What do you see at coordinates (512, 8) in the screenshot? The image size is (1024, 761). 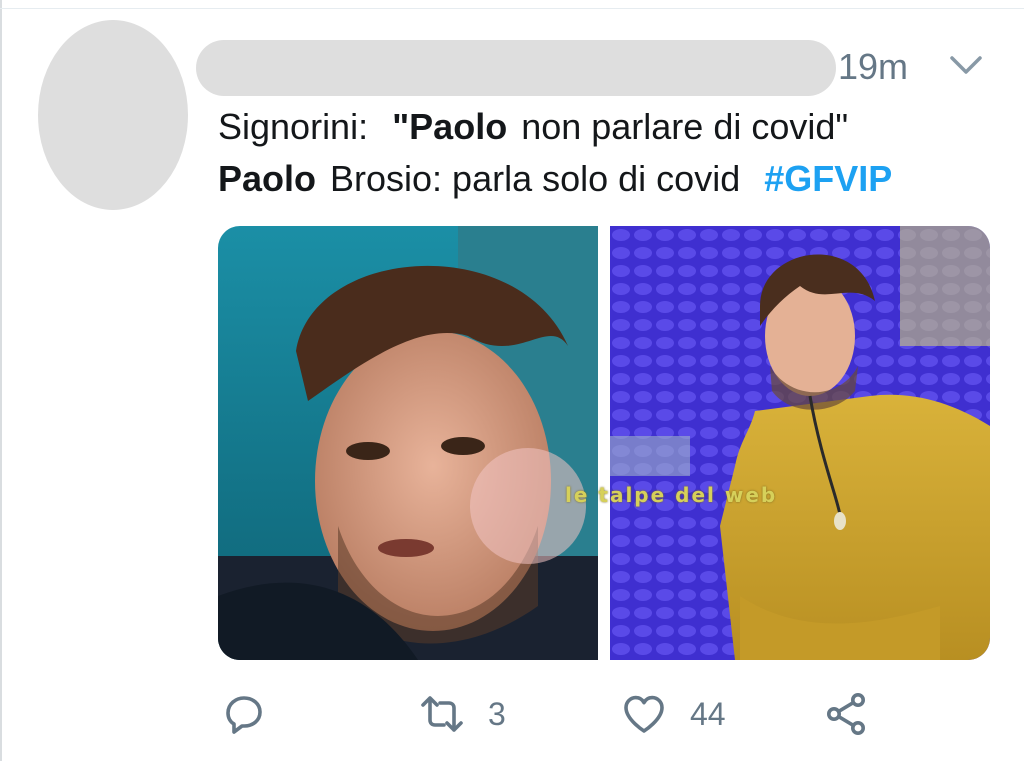 I see `top-divider` at bounding box center [512, 8].